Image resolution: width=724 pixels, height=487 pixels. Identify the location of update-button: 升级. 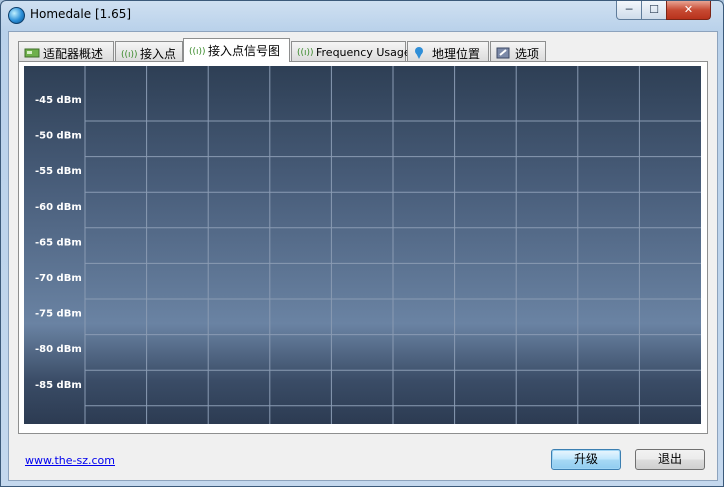
(586, 459).